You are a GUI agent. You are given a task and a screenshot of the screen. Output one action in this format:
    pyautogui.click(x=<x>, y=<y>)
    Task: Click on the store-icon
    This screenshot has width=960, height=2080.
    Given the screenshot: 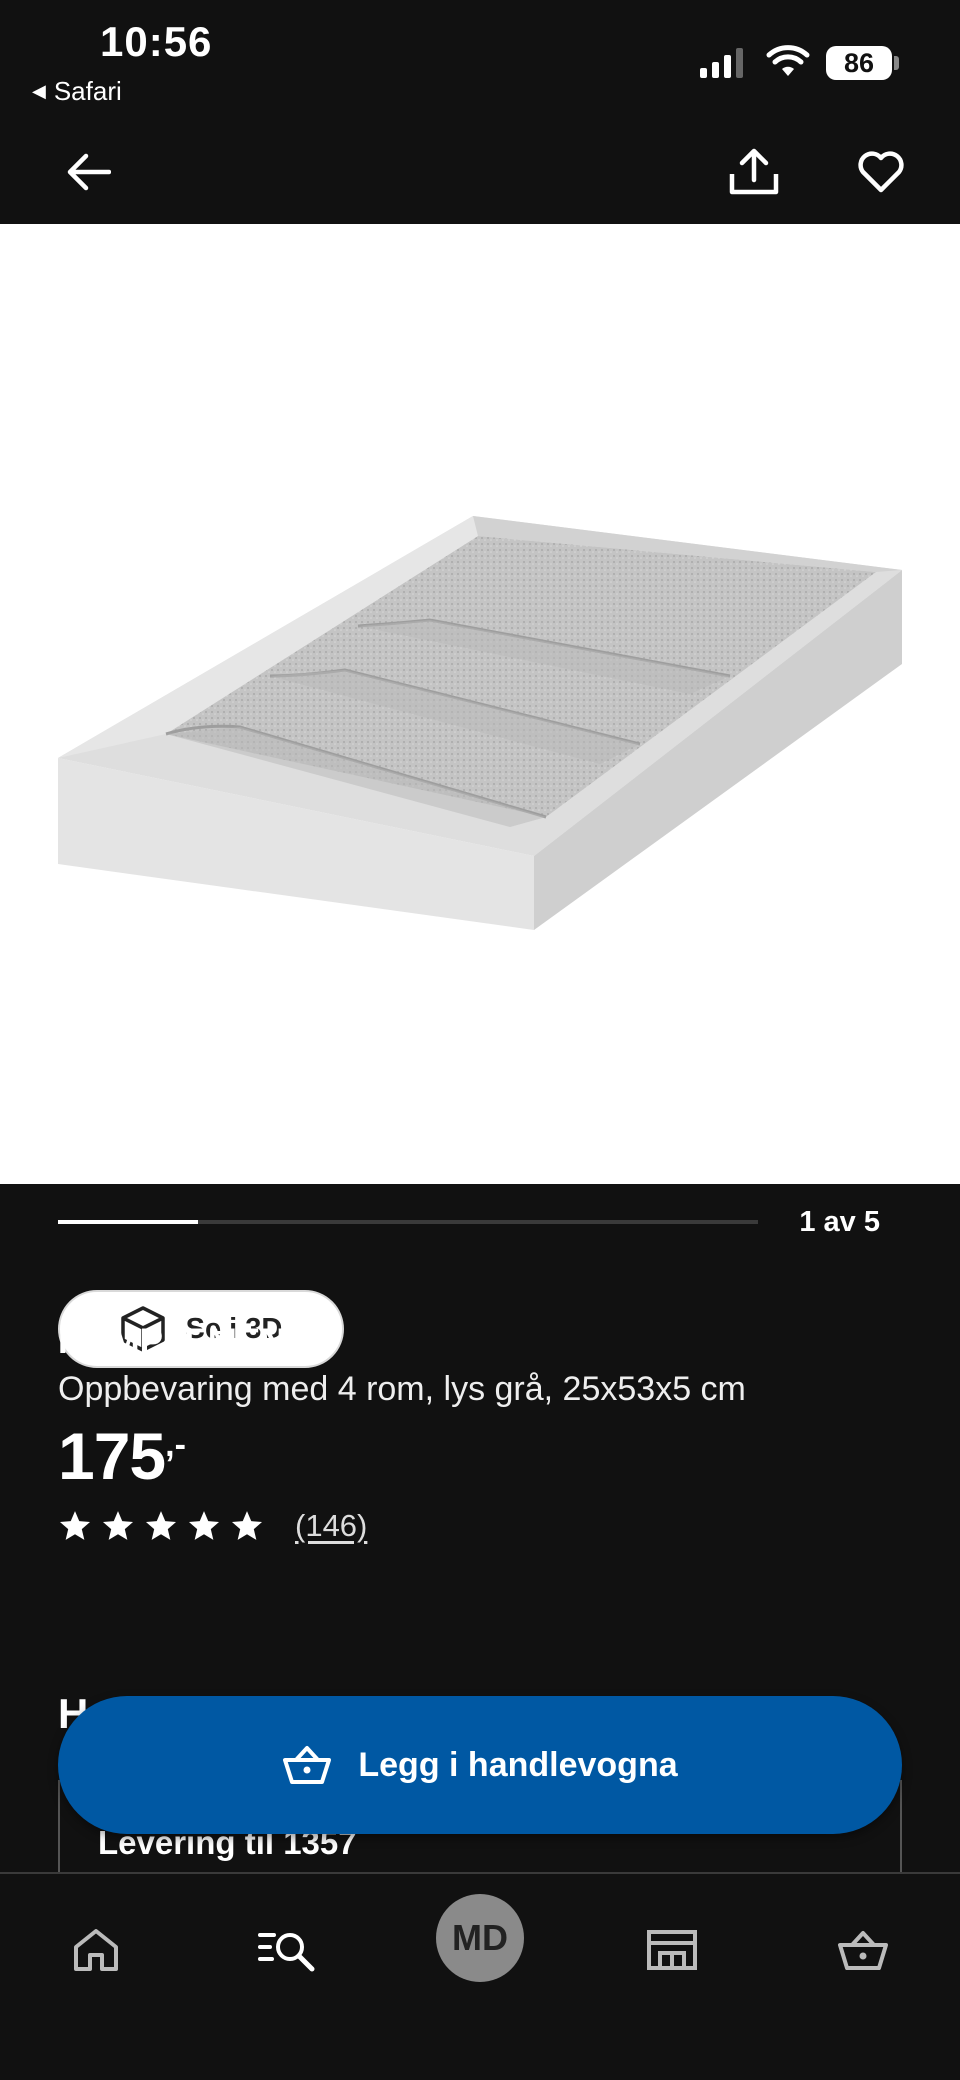 What is the action you would take?
    pyautogui.click(x=672, y=1950)
    